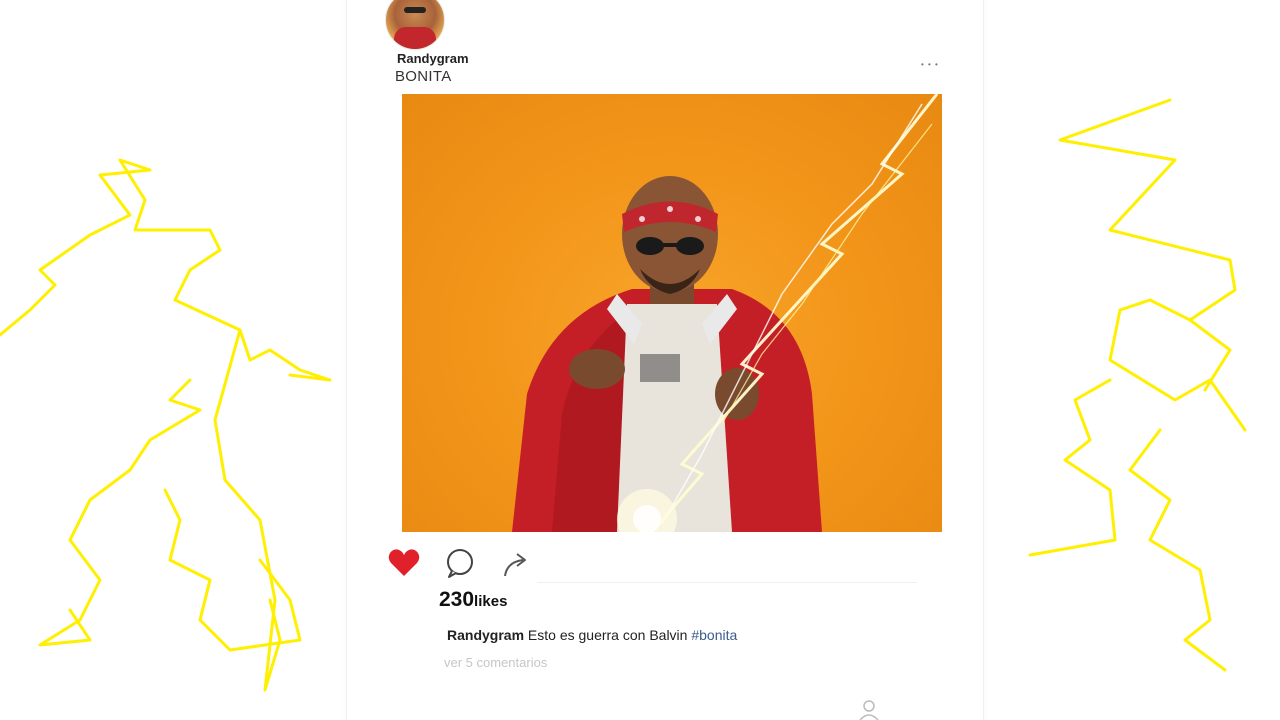 Image resolution: width=1280 pixels, height=720 pixels. What do you see at coordinates (485, 635) in the screenshot?
I see `caption-username: Randygram` at bounding box center [485, 635].